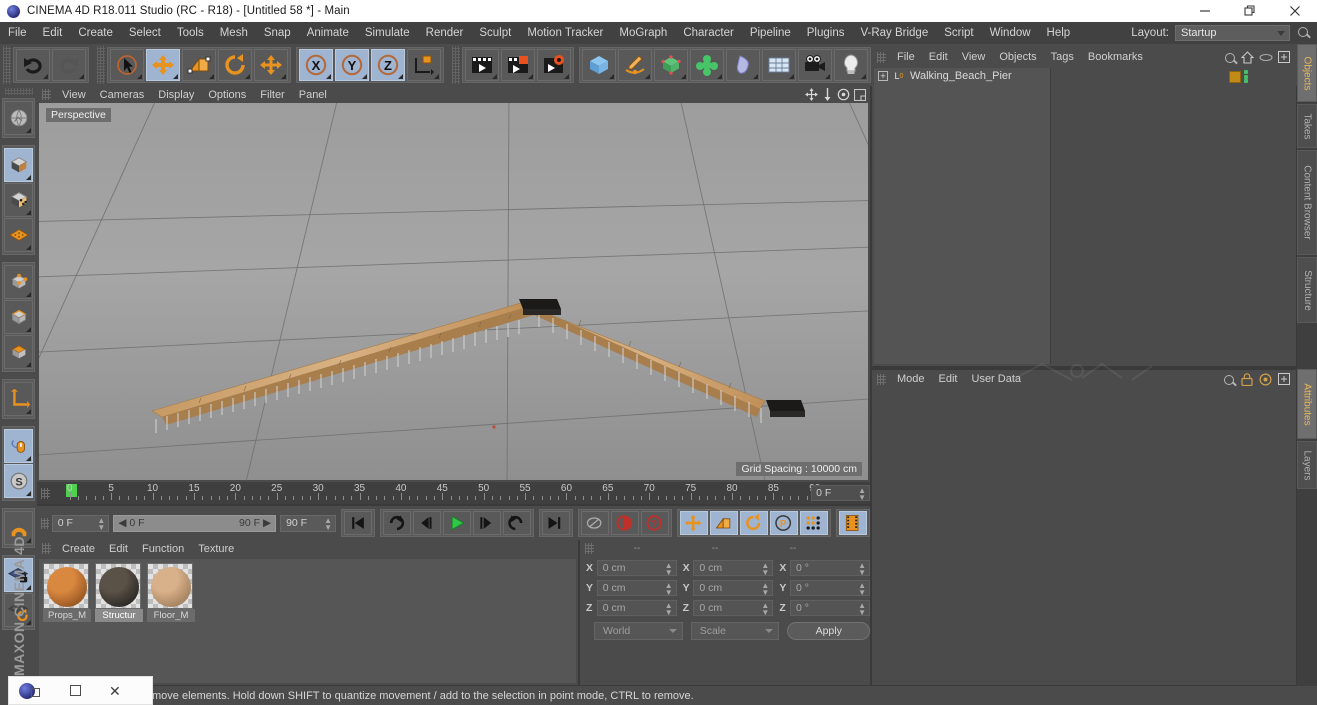 The width and height of the screenshot is (1317, 705). Describe the element at coordinates (1010, 33) in the screenshot. I see `menu-item-window: Window` at that location.